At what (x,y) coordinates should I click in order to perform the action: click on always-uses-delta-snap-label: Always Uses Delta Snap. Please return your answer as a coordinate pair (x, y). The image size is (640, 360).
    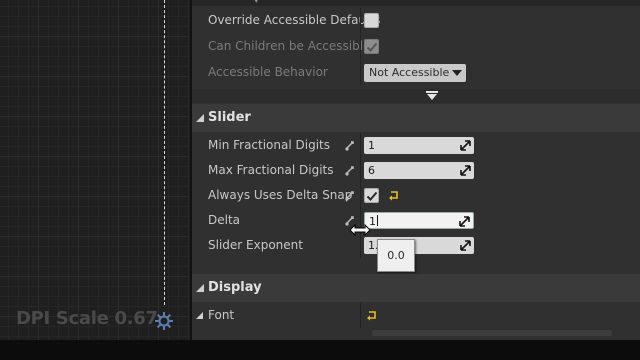
    Looking at the image, I should click on (280, 195).